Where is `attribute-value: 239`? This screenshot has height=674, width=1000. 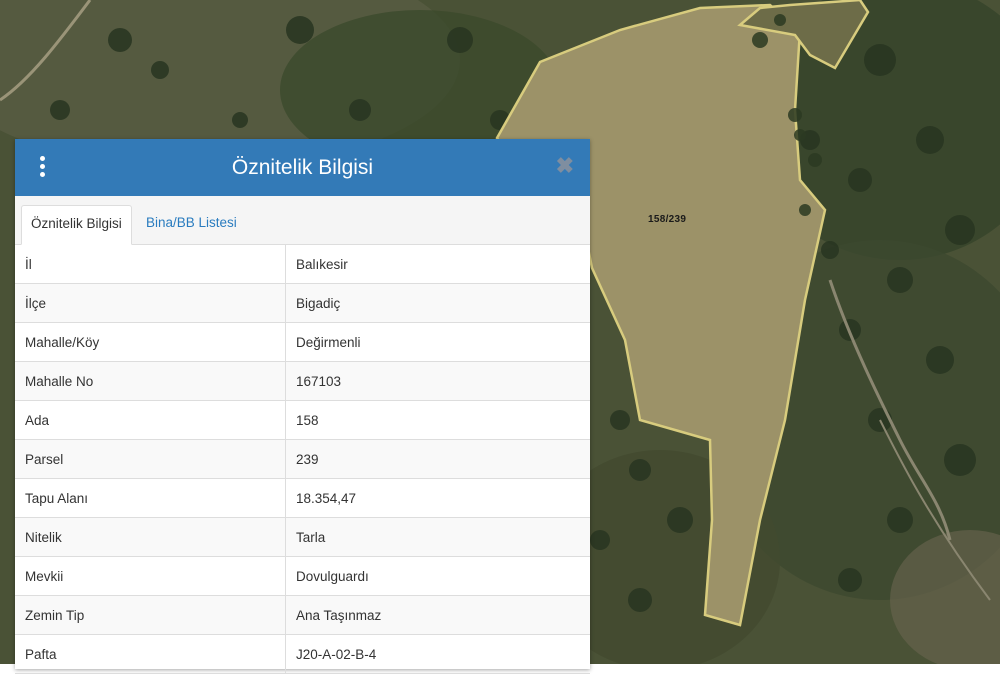
attribute-value: 239 is located at coordinates (437, 459).